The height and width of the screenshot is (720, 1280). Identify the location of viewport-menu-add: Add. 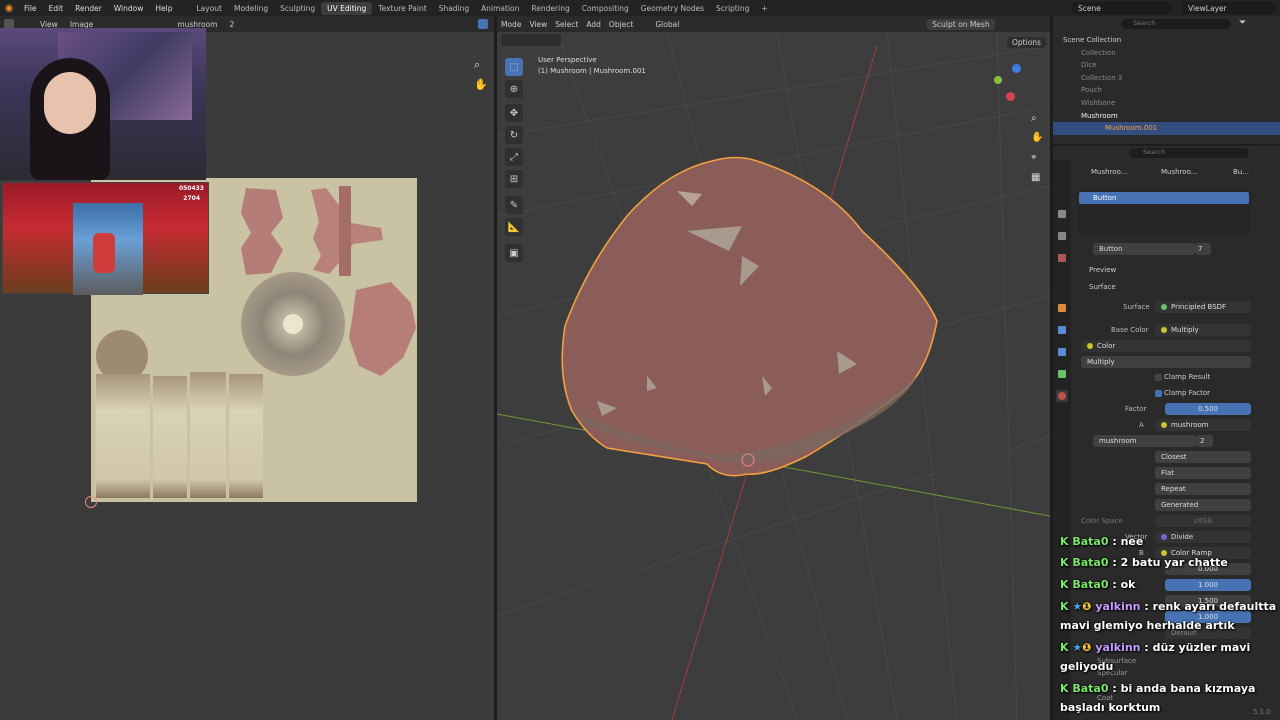
(593, 24).